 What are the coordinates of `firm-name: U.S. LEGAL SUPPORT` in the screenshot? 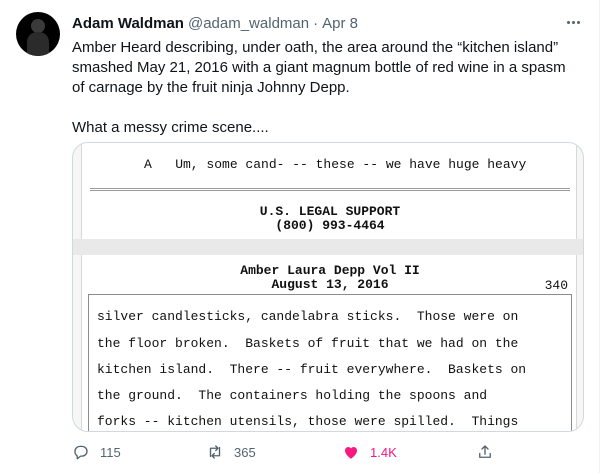 It's located at (330, 211).